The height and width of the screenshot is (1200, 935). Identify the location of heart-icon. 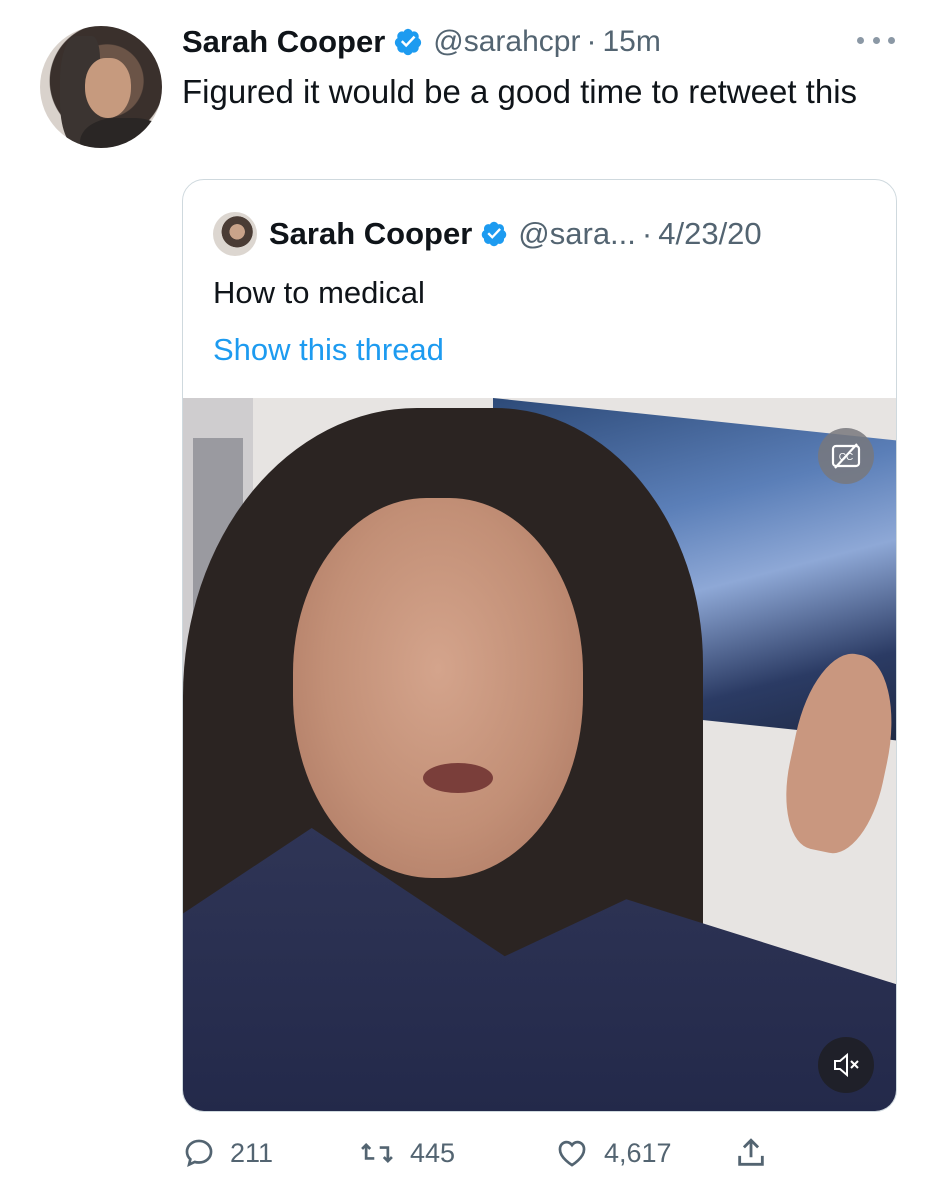
(572, 1153).